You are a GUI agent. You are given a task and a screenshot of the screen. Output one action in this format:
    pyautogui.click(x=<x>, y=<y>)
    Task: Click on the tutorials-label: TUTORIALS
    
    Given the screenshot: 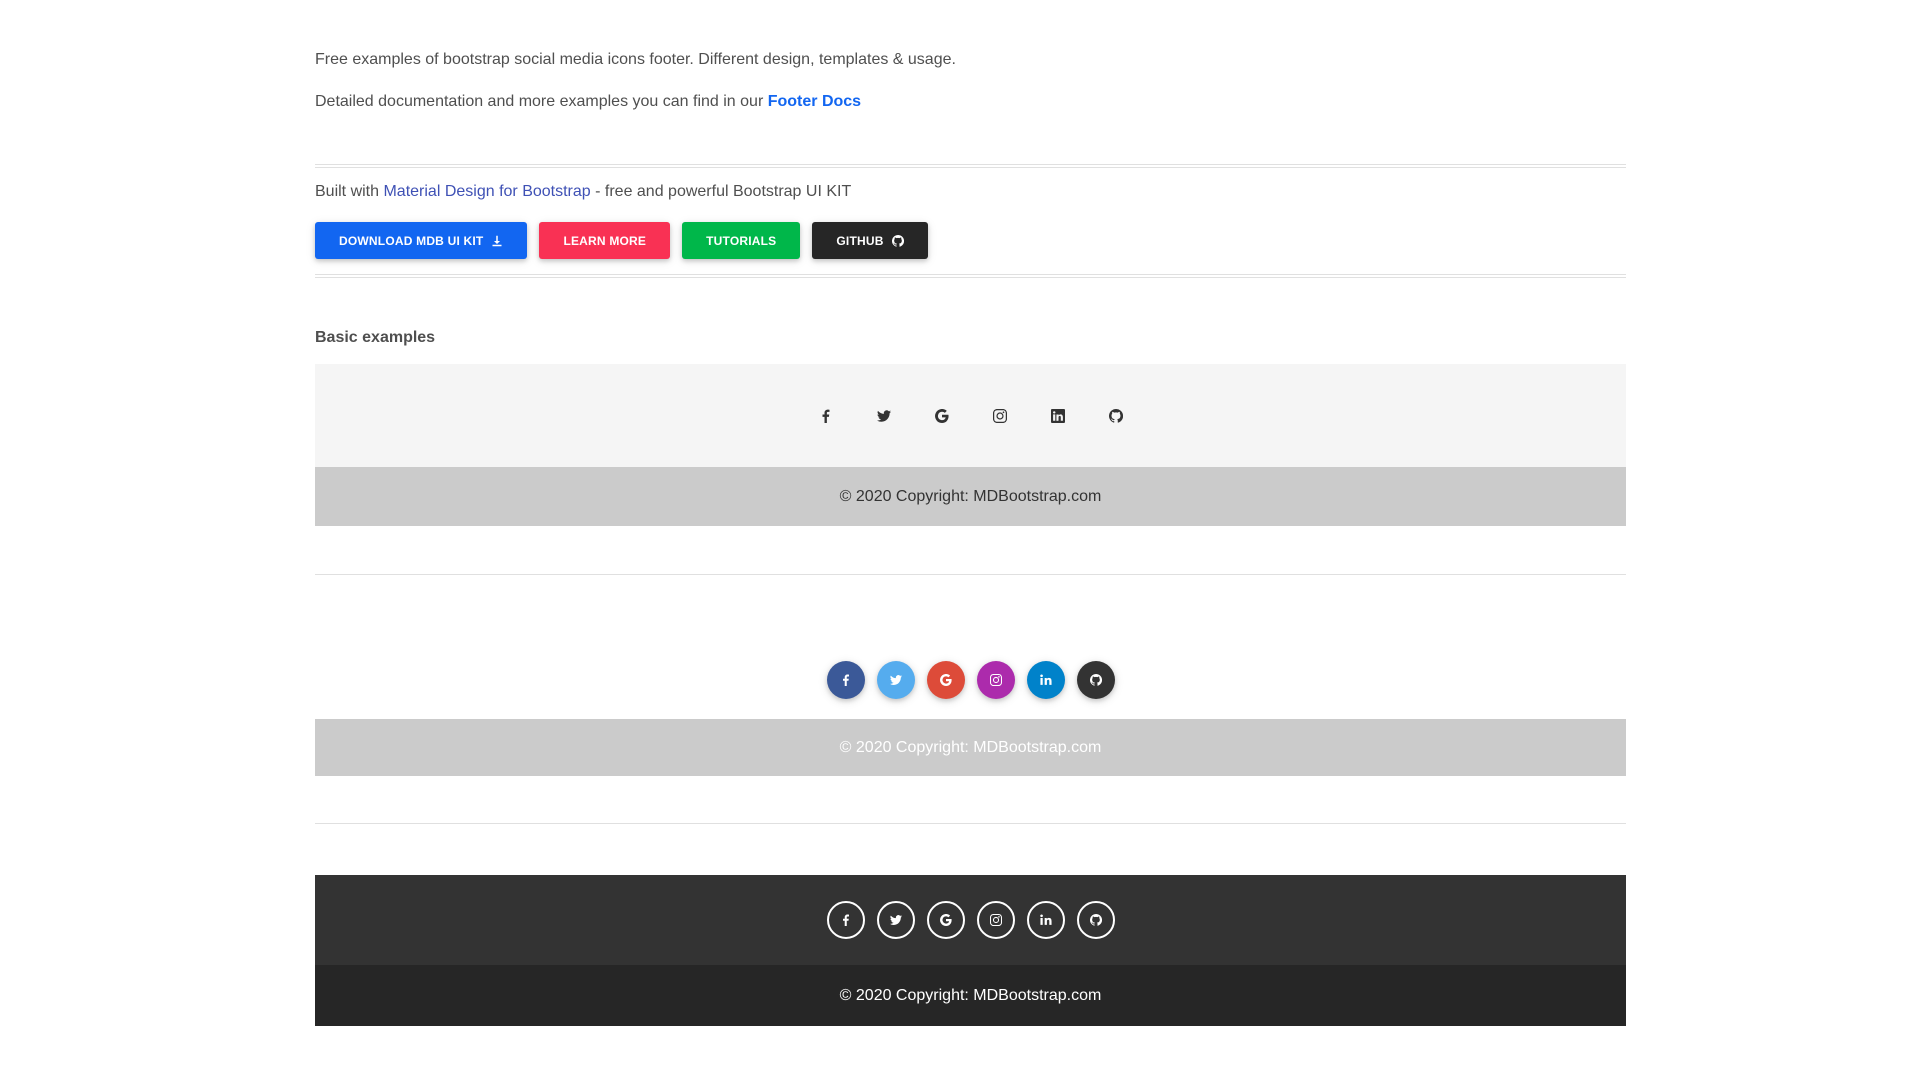 What is the action you would take?
    pyautogui.click(x=741, y=240)
    